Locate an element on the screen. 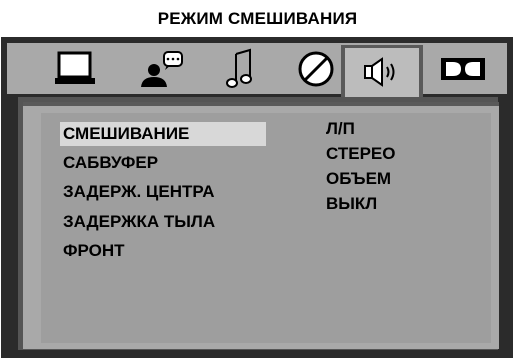 The height and width of the screenshot is (359, 515). option-lr: Л/П is located at coordinates (340, 129).